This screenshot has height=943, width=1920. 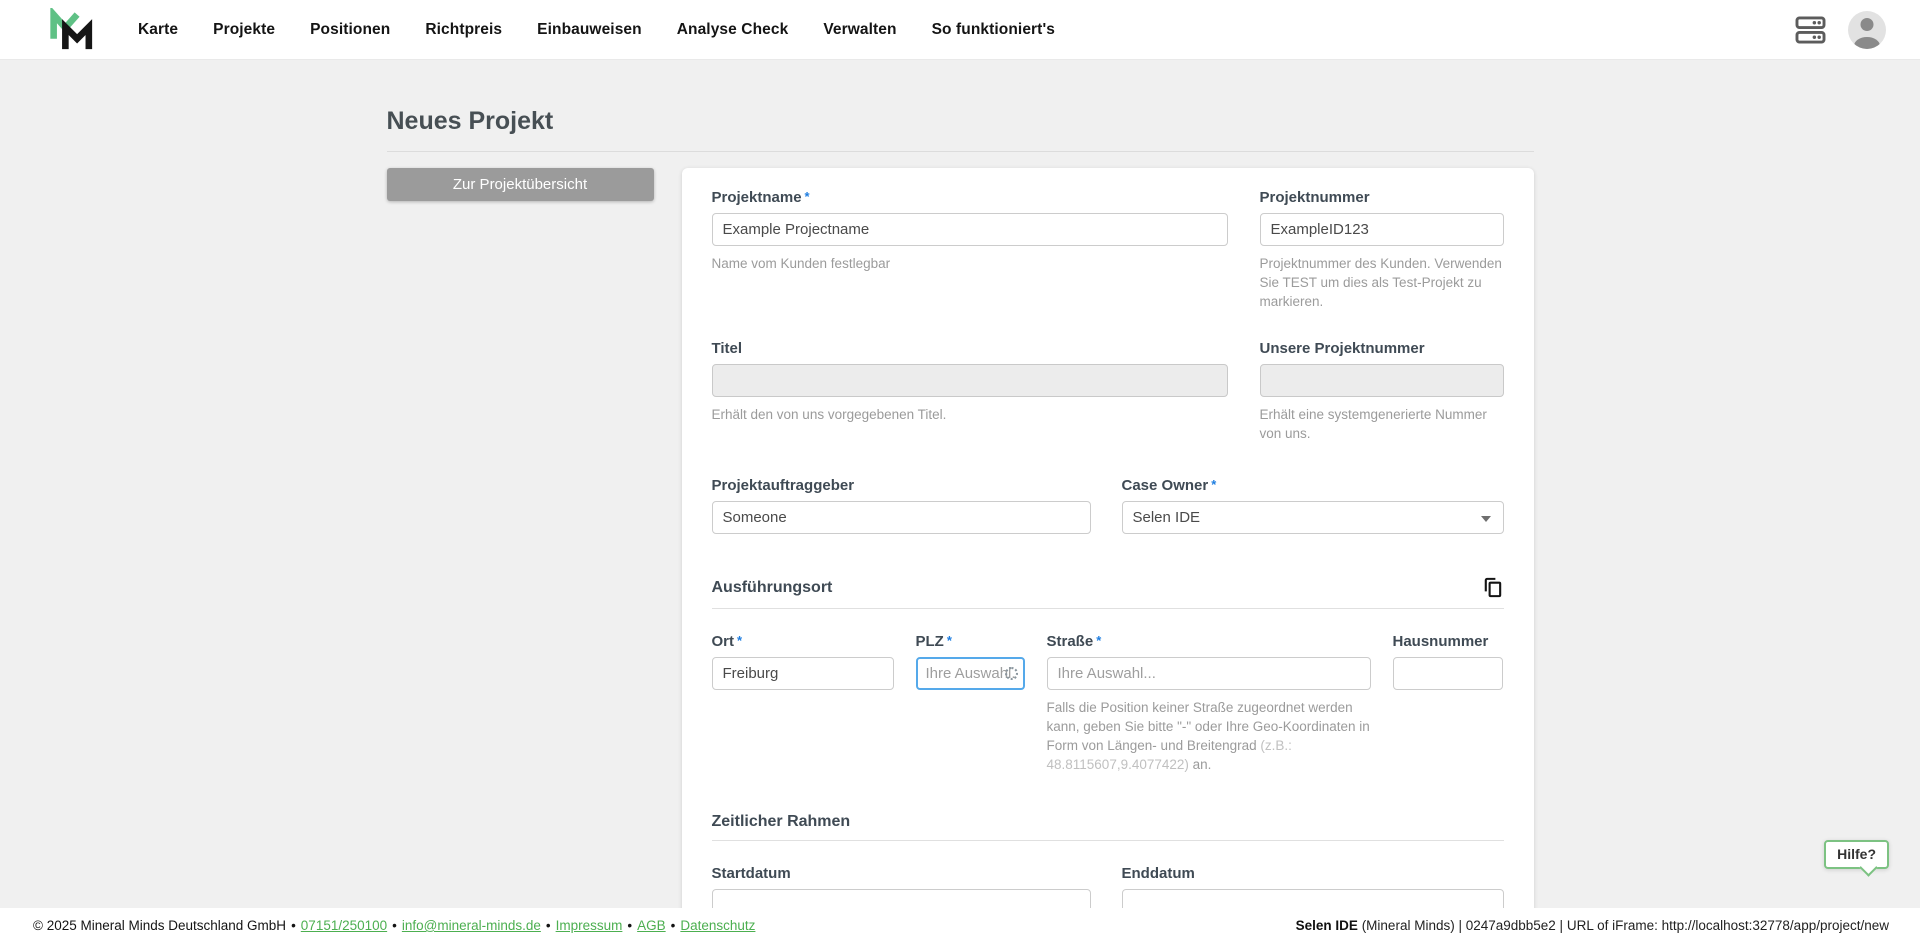 What do you see at coordinates (344, 925) in the screenshot?
I see `footer-link-phone: 07151/250100` at bounding box center [344, 925].